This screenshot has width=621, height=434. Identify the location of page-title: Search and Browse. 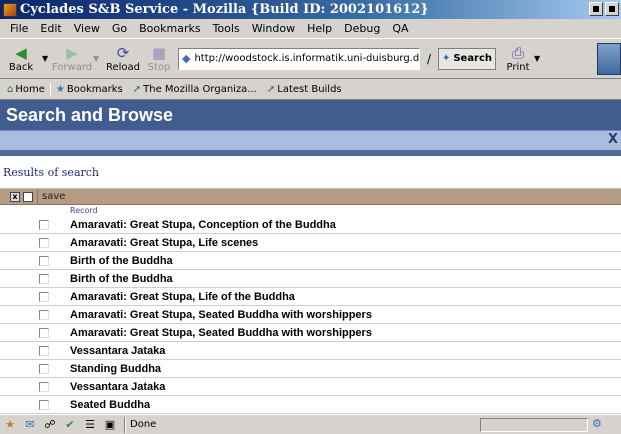
(90, 114).